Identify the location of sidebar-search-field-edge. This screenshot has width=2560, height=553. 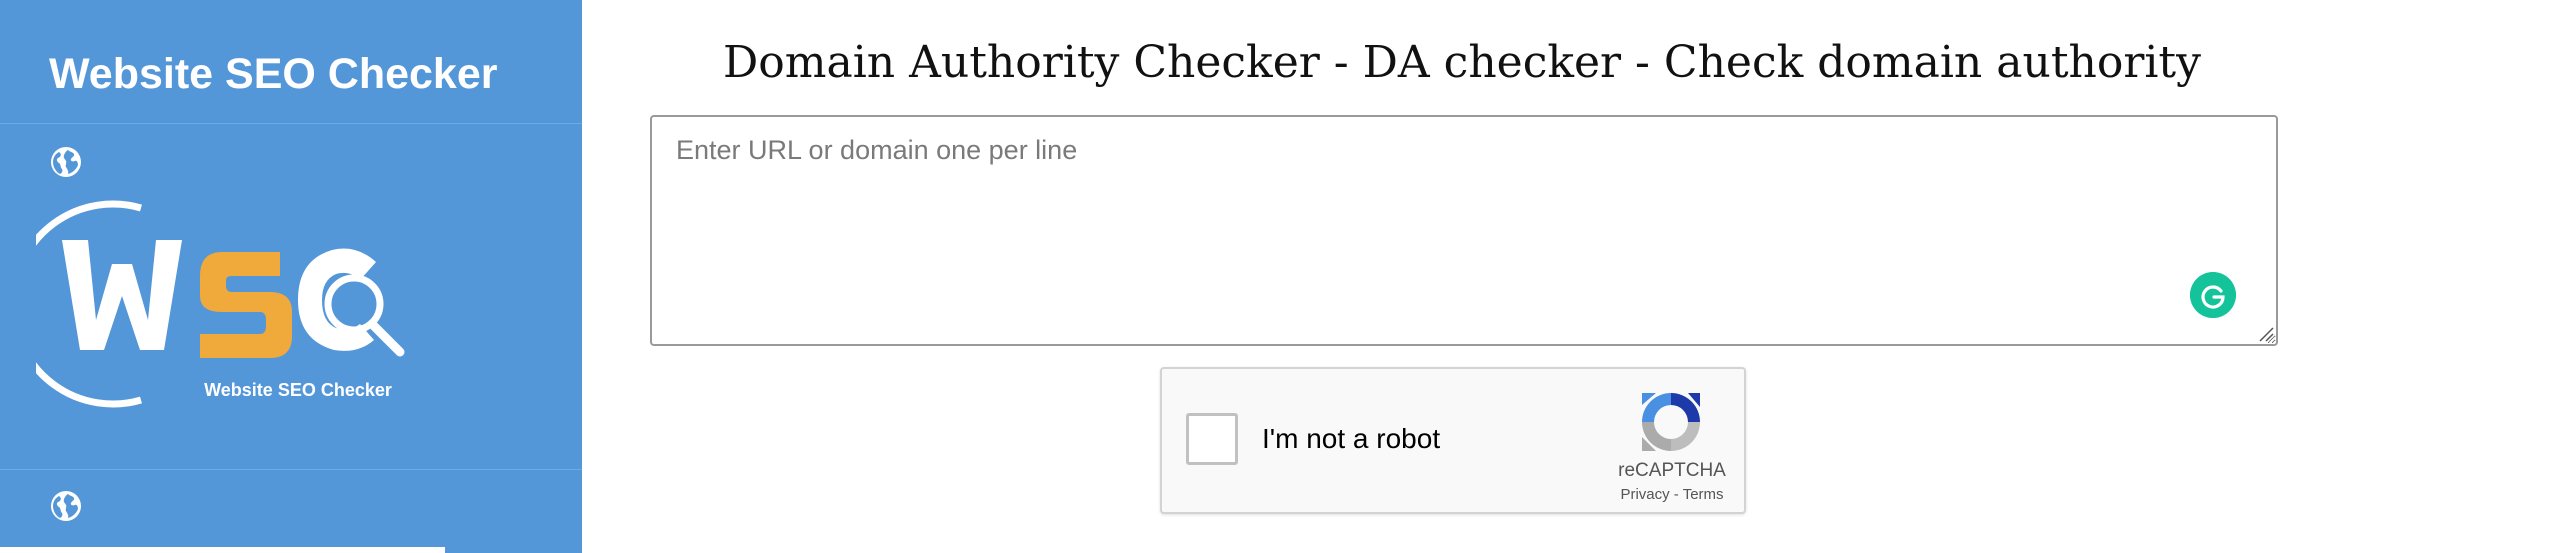
(222, 550).